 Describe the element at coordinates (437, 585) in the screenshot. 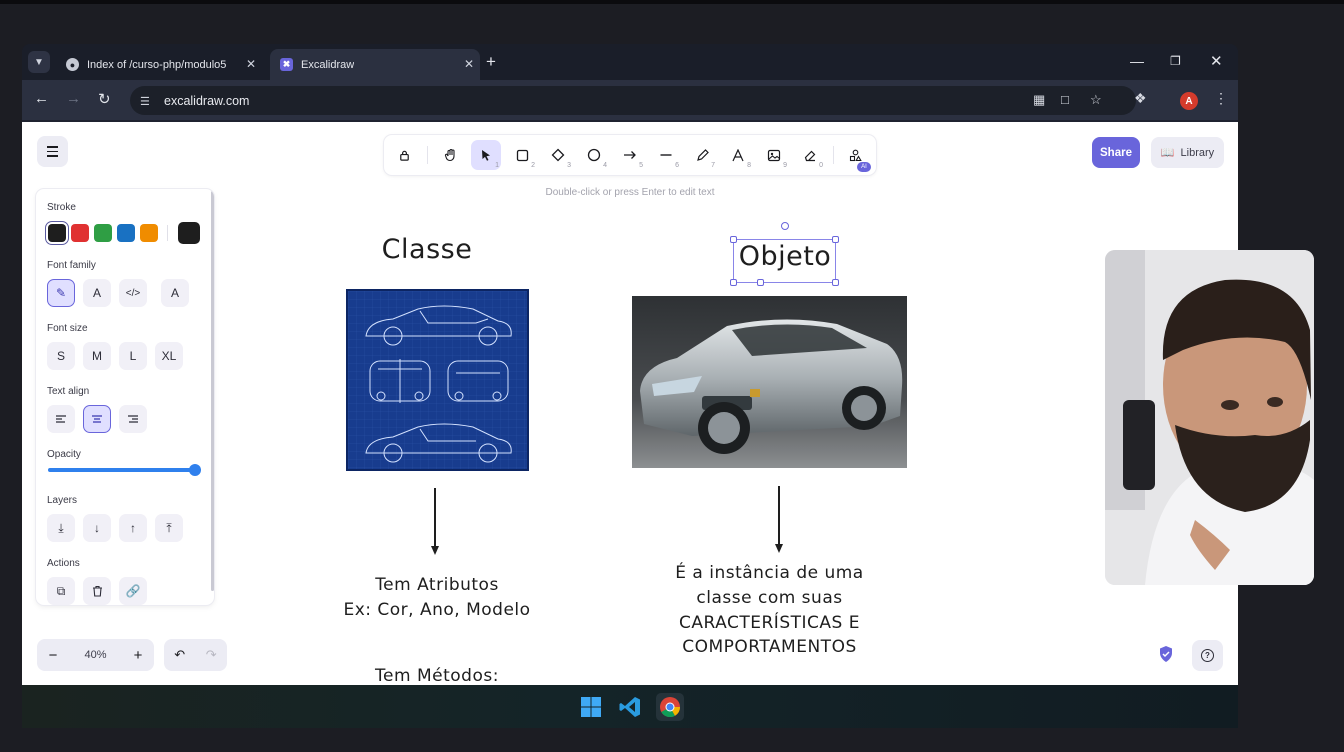

I see `class-text-attributes: Tem Atributos` at that location.